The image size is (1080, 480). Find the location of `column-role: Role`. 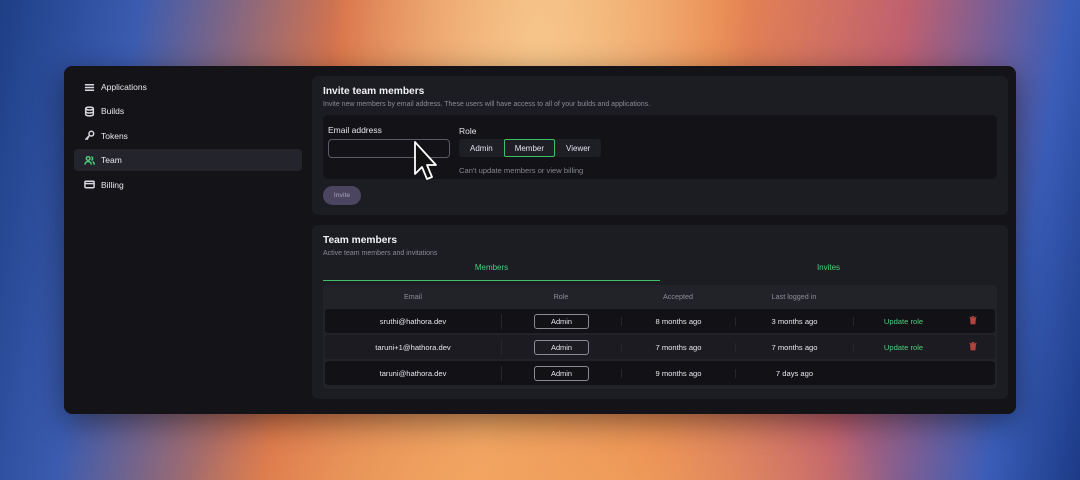

column-role: Role is located at coordinates (561, 296).